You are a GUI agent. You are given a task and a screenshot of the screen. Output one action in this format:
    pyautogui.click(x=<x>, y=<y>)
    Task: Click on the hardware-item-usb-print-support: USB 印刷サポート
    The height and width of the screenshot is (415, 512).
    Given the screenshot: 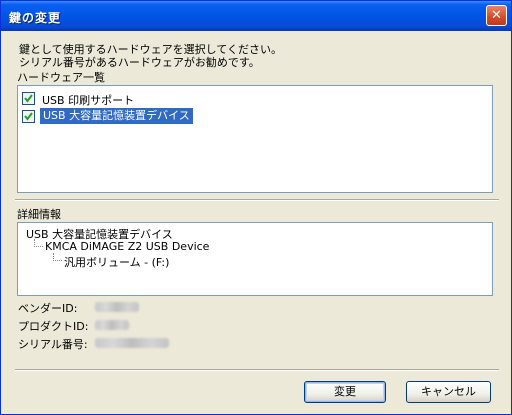 What is the action you would take?
    pyautogui.click(x=112, y=98)
    